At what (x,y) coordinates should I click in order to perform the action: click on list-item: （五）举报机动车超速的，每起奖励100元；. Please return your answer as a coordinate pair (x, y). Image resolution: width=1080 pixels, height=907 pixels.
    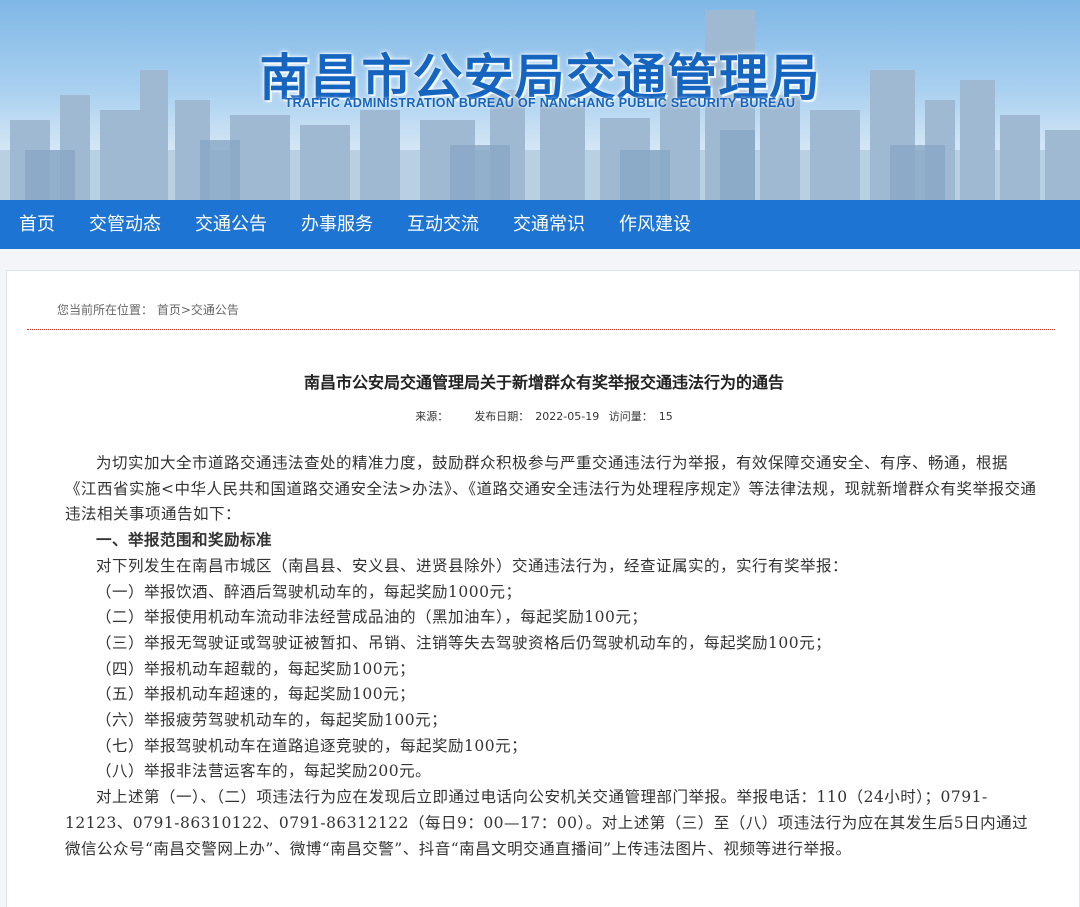
    Looking at the image, I should click on (256, 694).